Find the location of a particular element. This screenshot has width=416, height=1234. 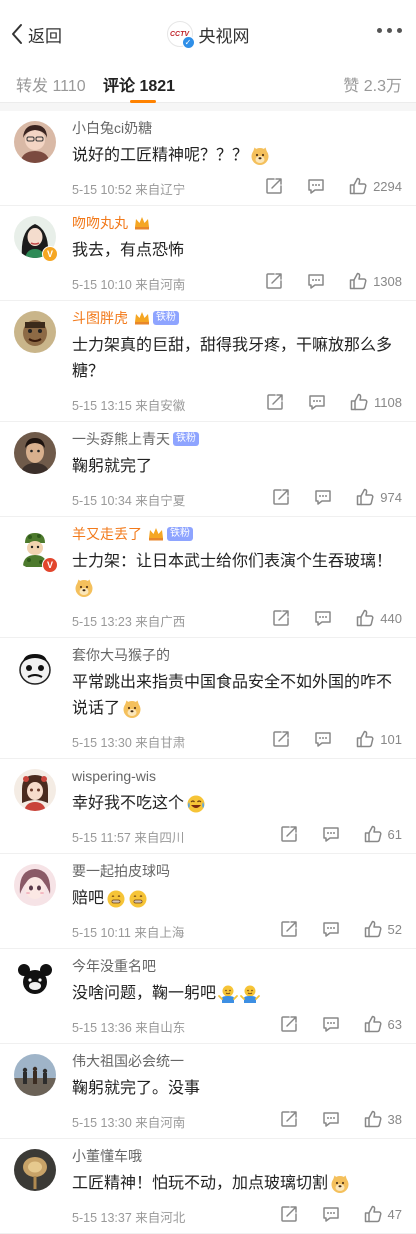

comment-text: 说好的工匠精神呢？？？ is located at coordinates (237, 156).